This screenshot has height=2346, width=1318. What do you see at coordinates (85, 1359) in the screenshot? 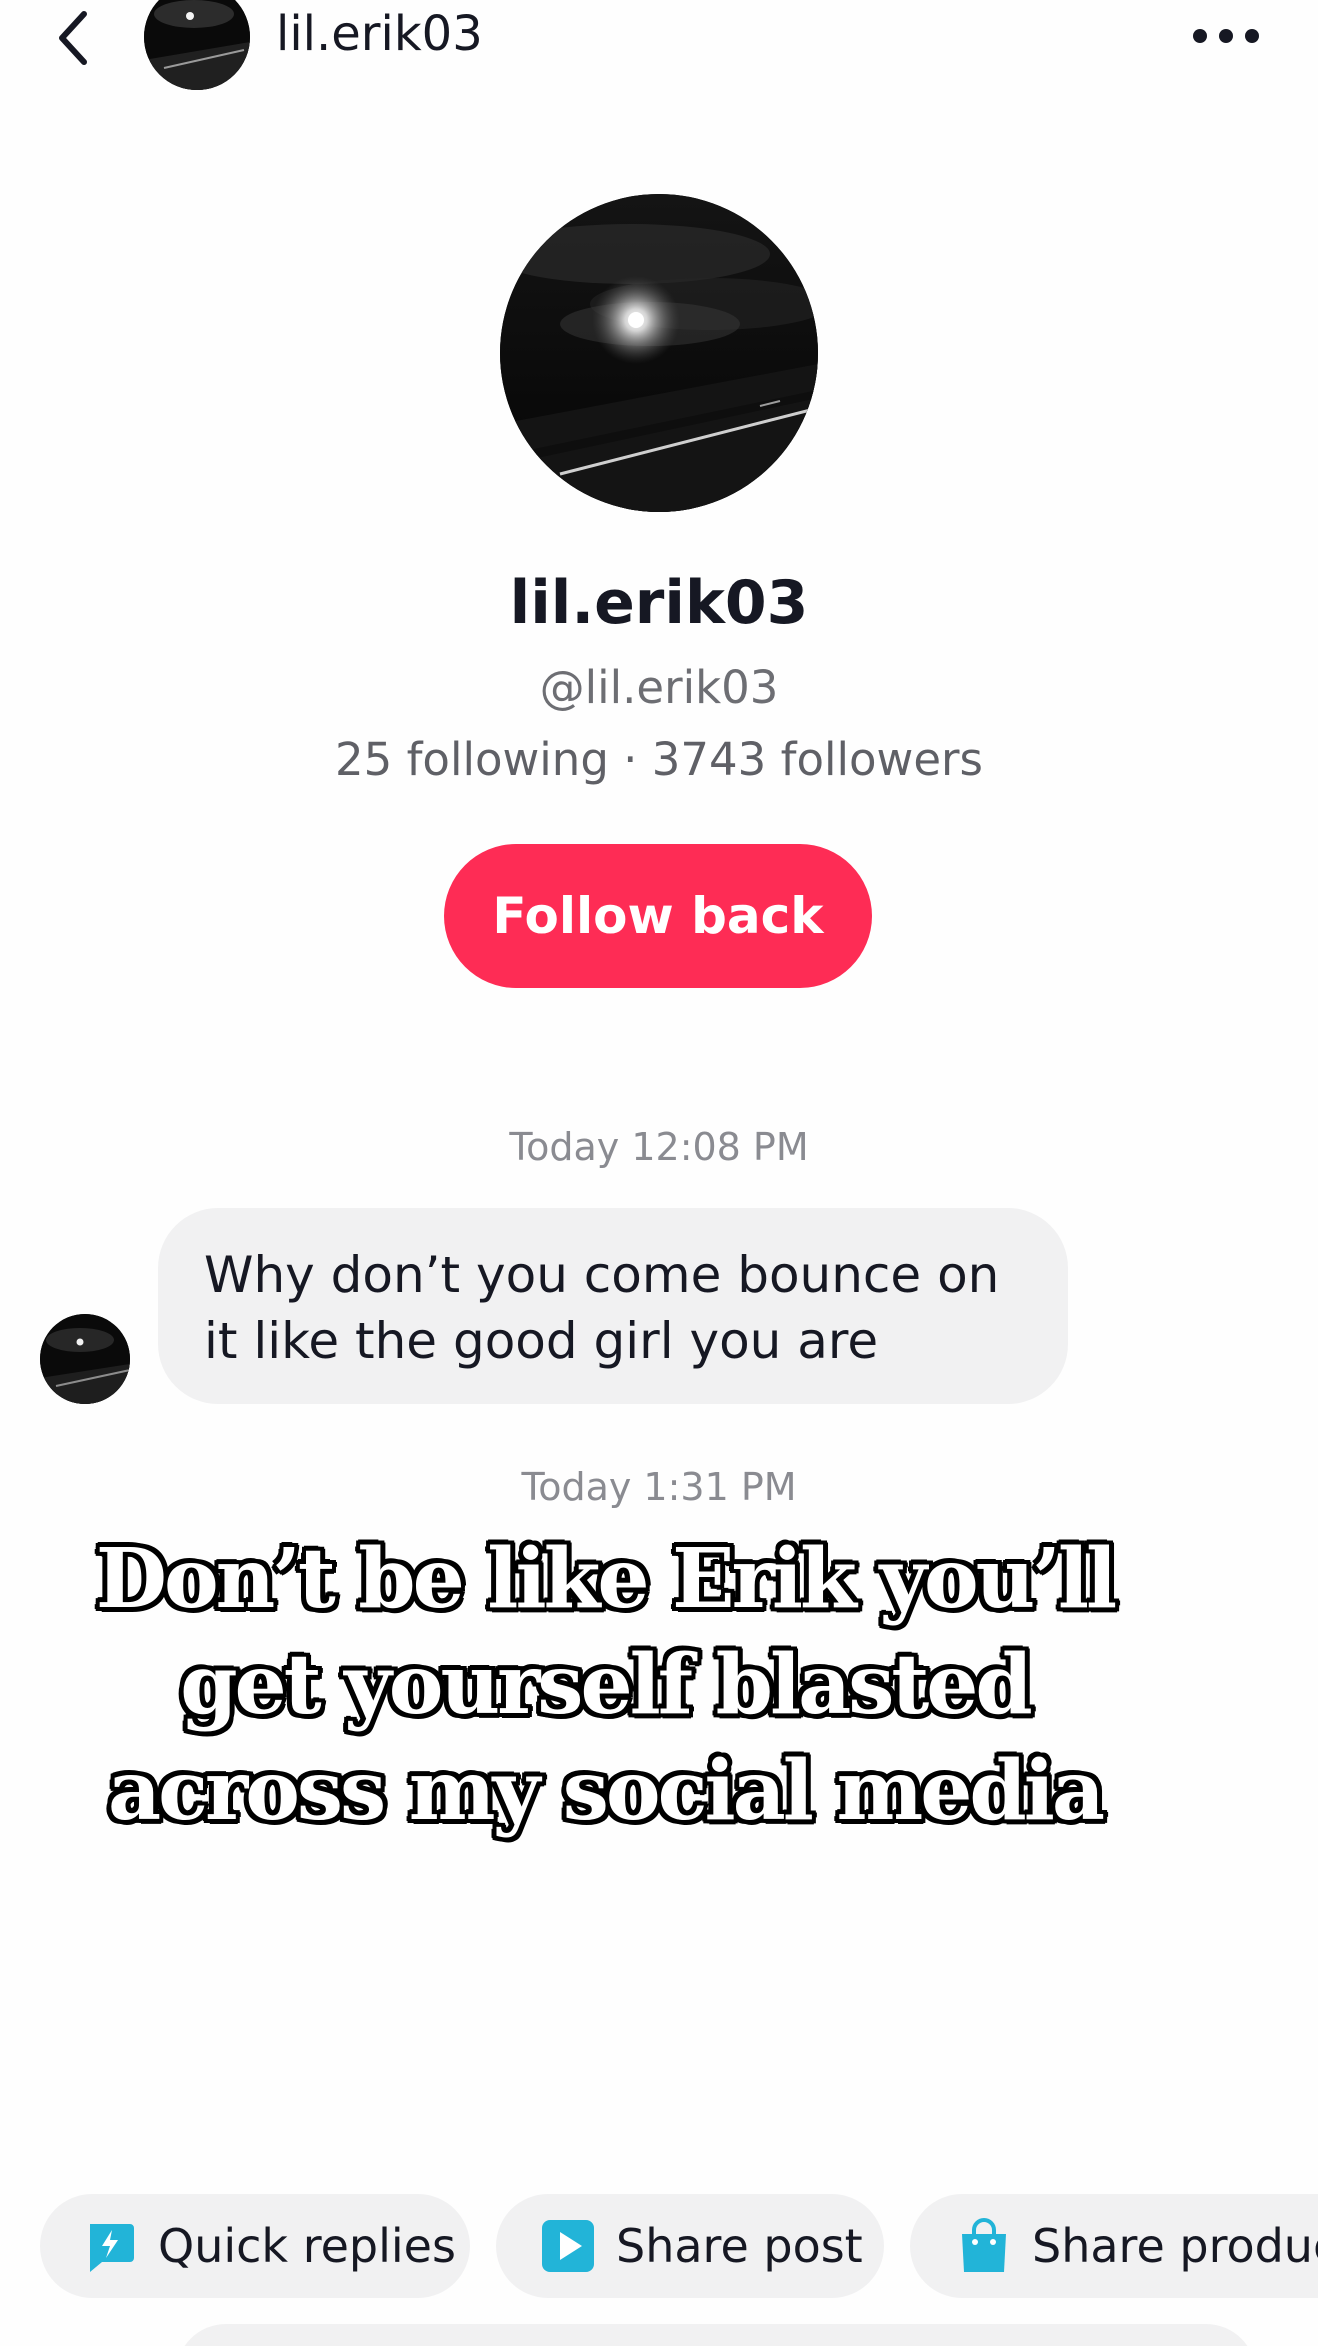
I see `sender-avatar` at bounding box center [85, 1359].